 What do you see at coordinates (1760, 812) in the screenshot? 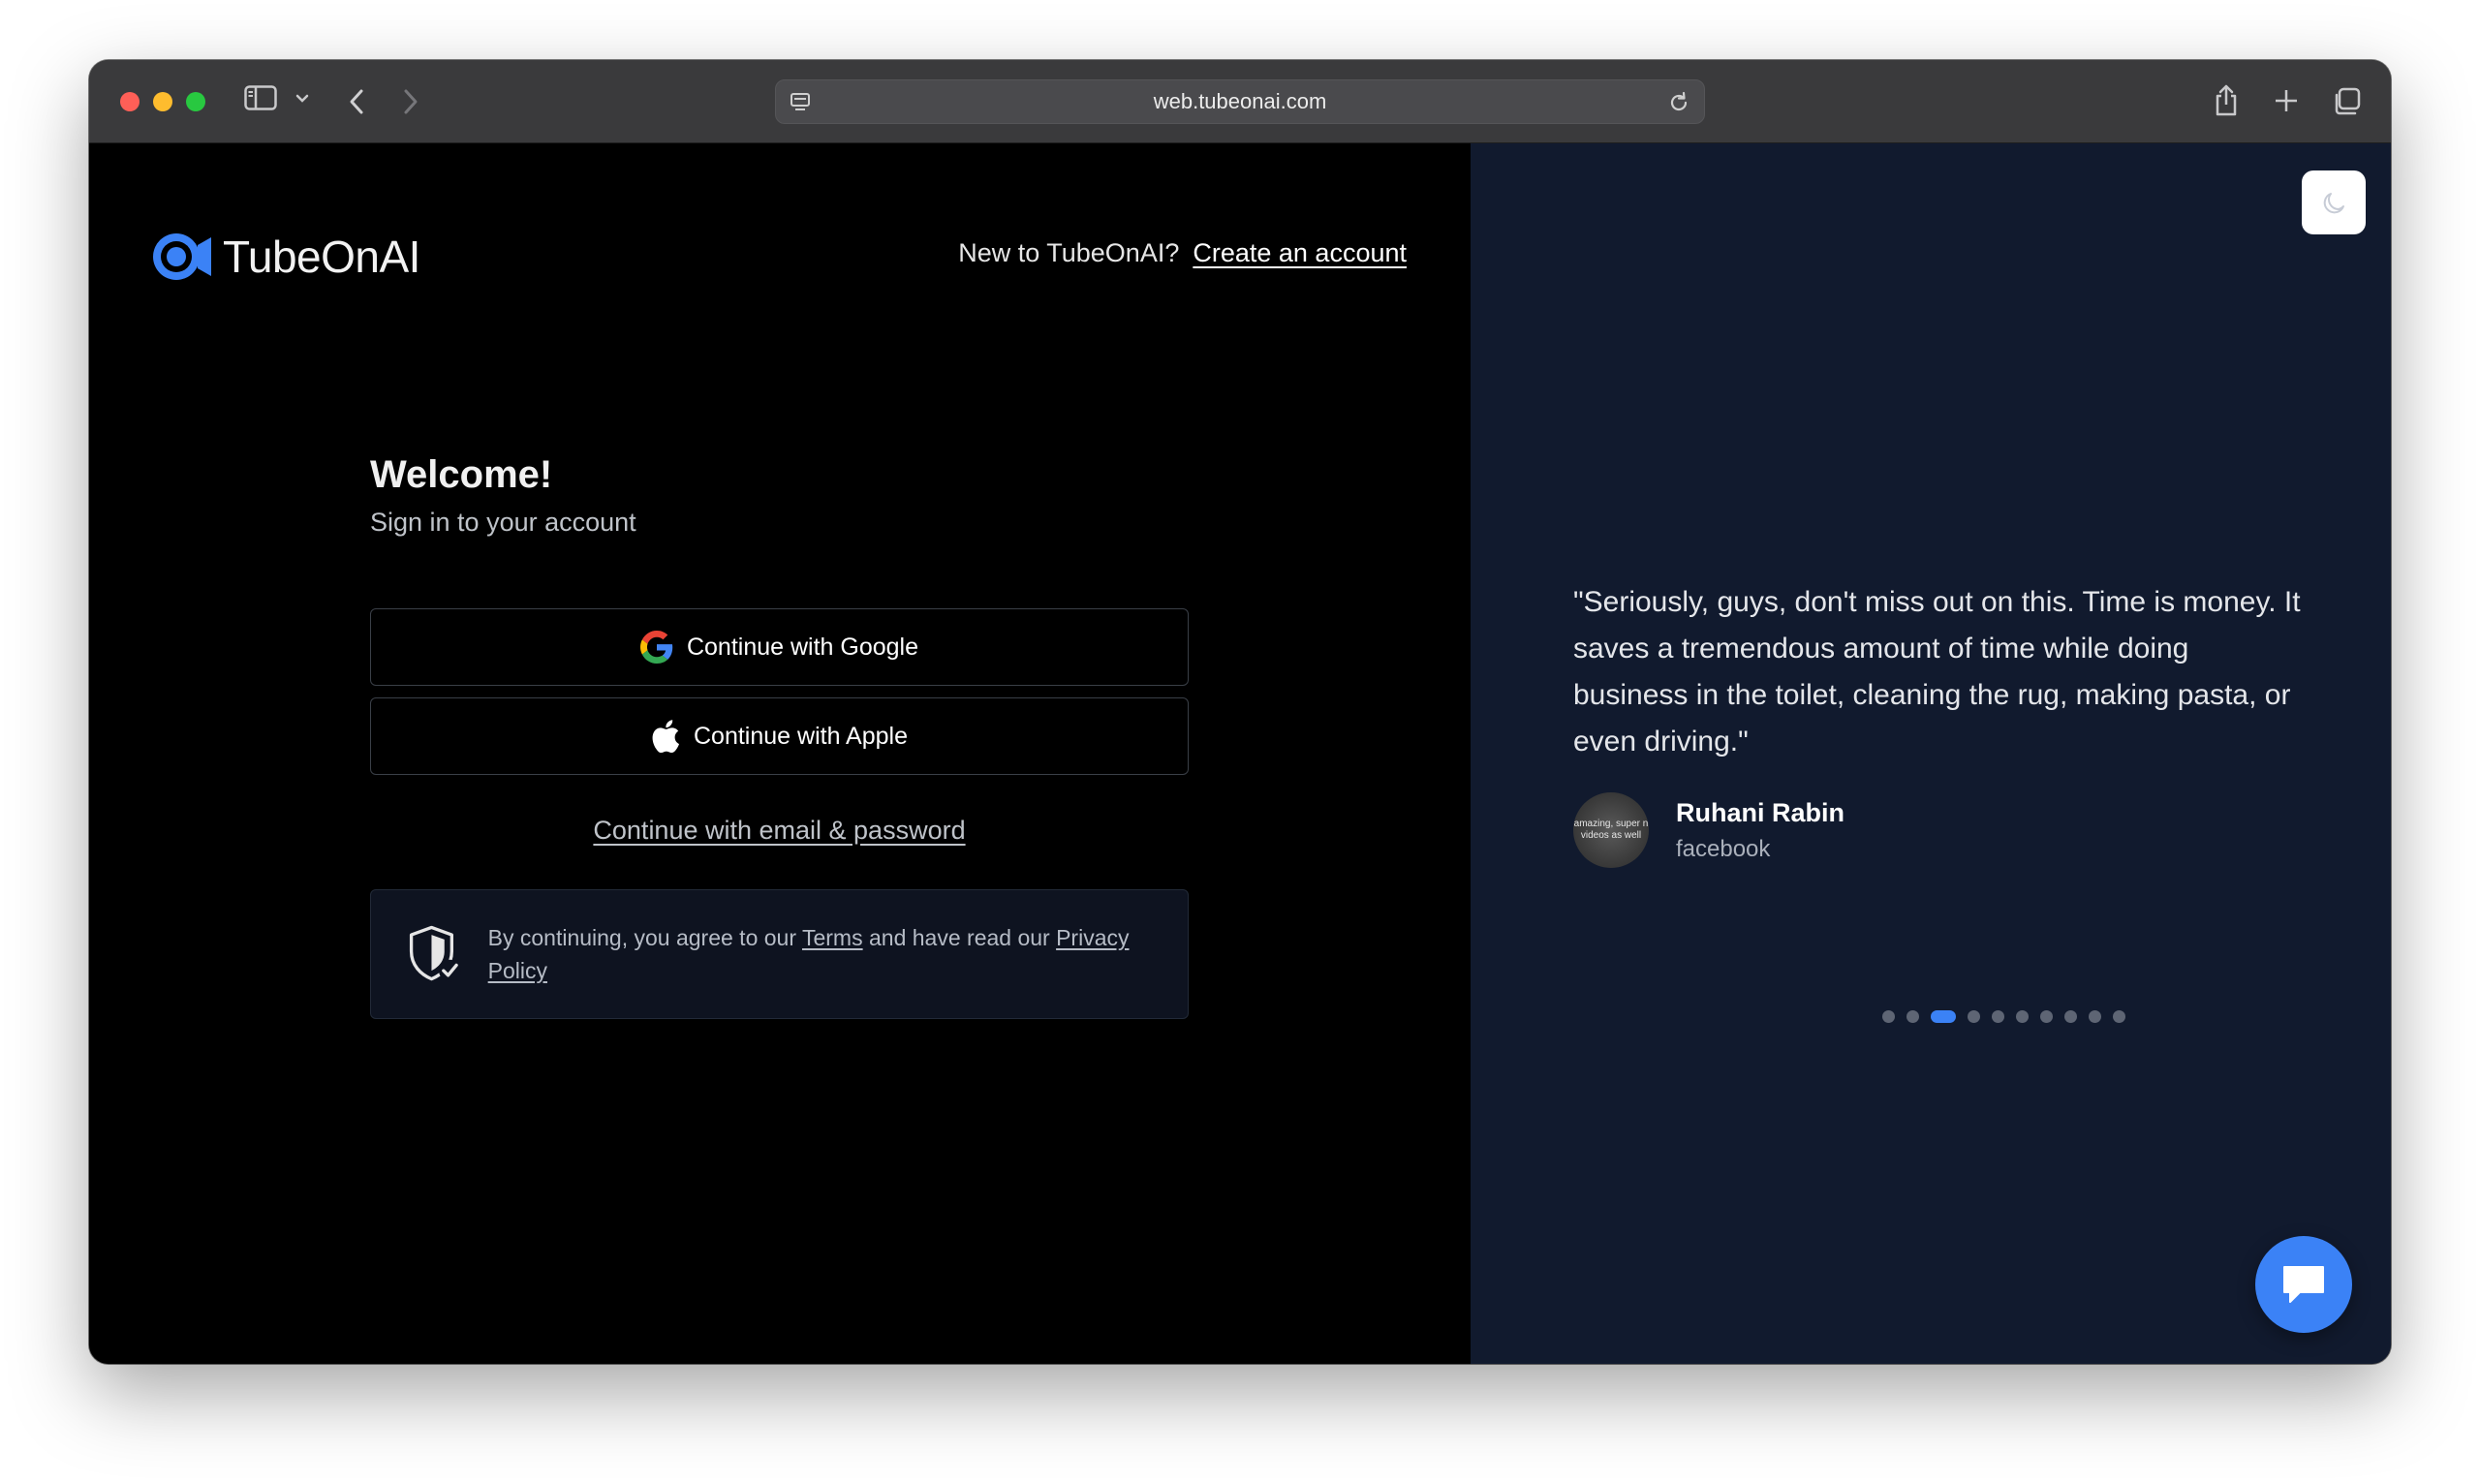
I see `author-name: Ruhani Rabin` at bounding box center [1760, 812].